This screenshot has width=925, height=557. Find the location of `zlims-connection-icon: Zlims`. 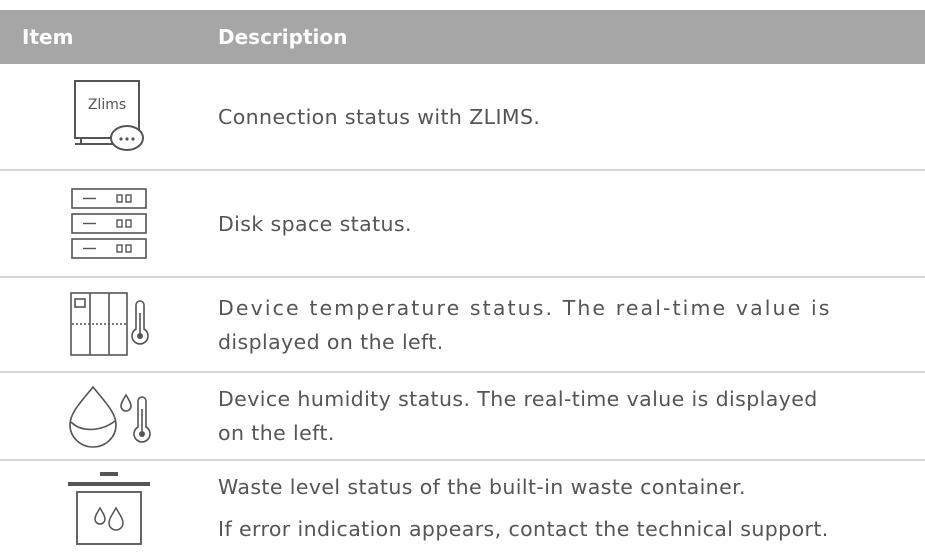

zlims-connection-icon: Zlims is located at coordinates (109, 115).